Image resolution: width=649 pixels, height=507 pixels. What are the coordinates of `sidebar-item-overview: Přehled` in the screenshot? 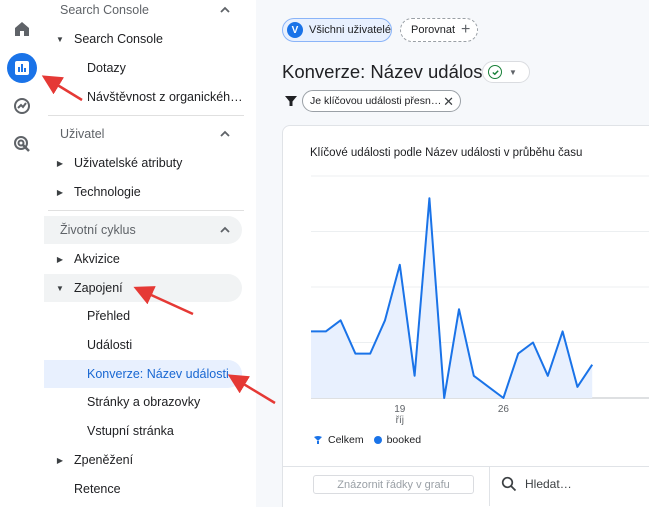 It's located at (143, 316).